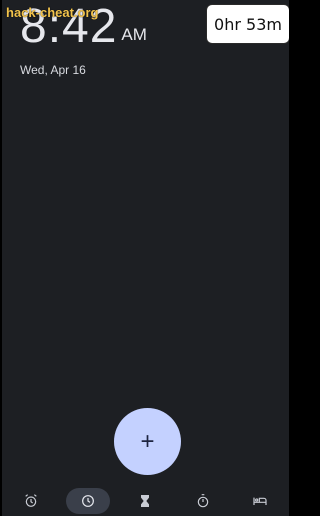  I want to click on duration-label: 0hr 53m, so click(248, 24).